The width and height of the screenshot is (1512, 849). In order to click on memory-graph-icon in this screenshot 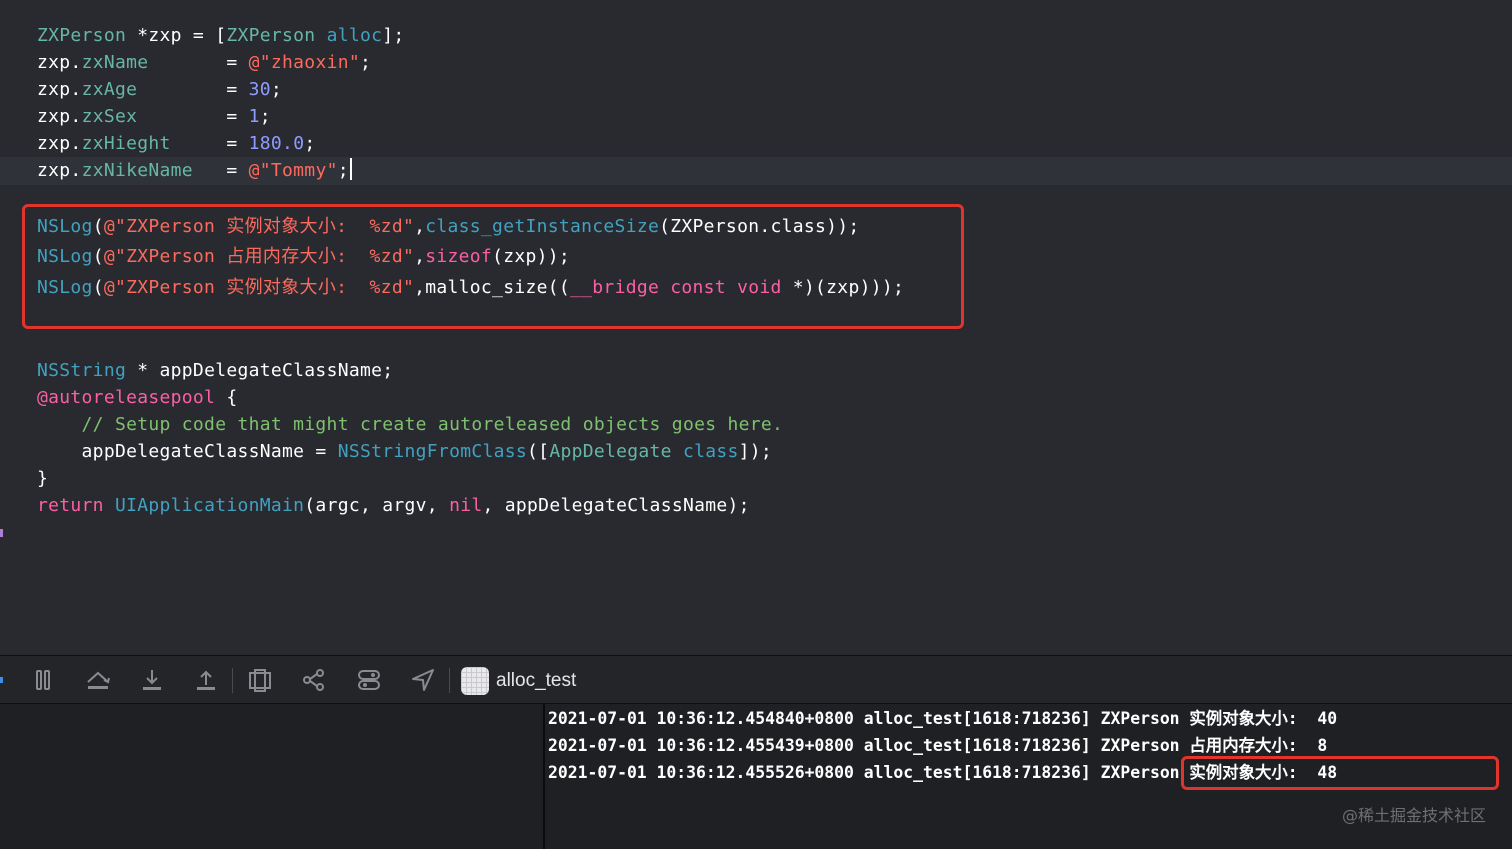, I will do `click(314, 680)`.